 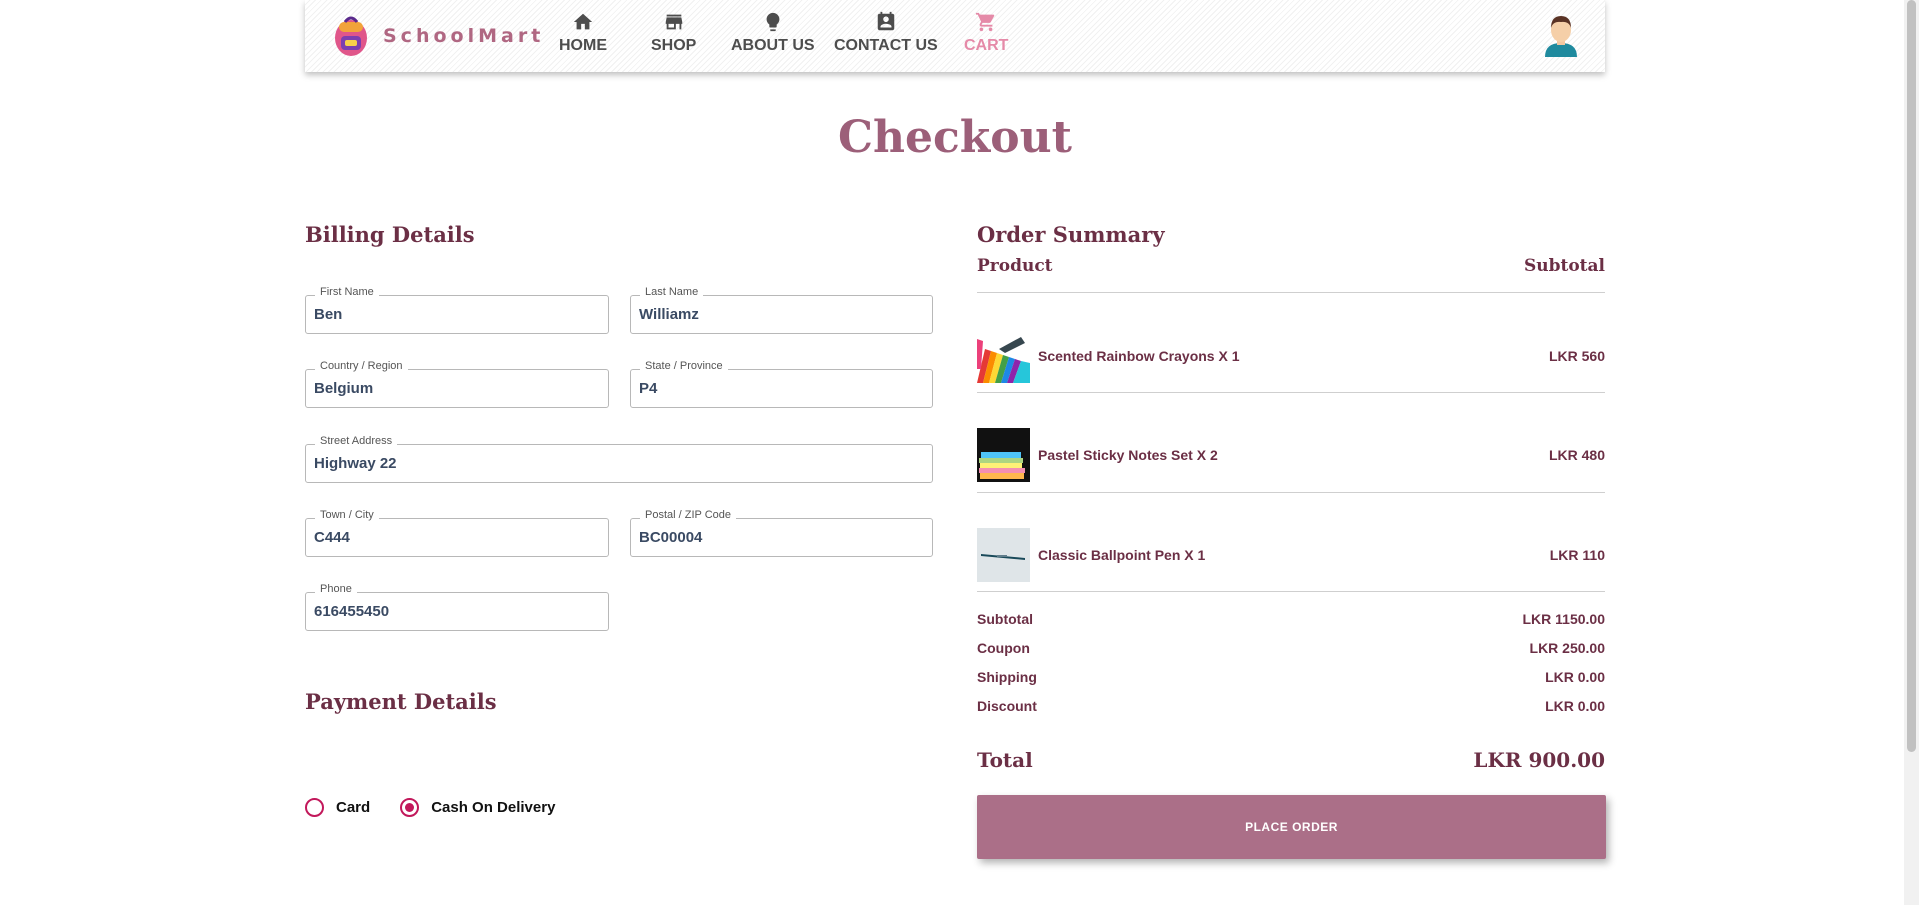 I want to click on payment-method-group: Card Cash On Delivery, so click(x=445, y=807).